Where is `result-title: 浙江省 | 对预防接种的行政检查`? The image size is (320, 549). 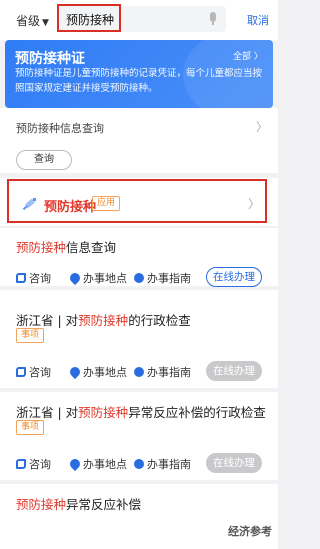 result-title: 浙江省 | 对预防接种的行政检查 is located at coordinates (103, 319).